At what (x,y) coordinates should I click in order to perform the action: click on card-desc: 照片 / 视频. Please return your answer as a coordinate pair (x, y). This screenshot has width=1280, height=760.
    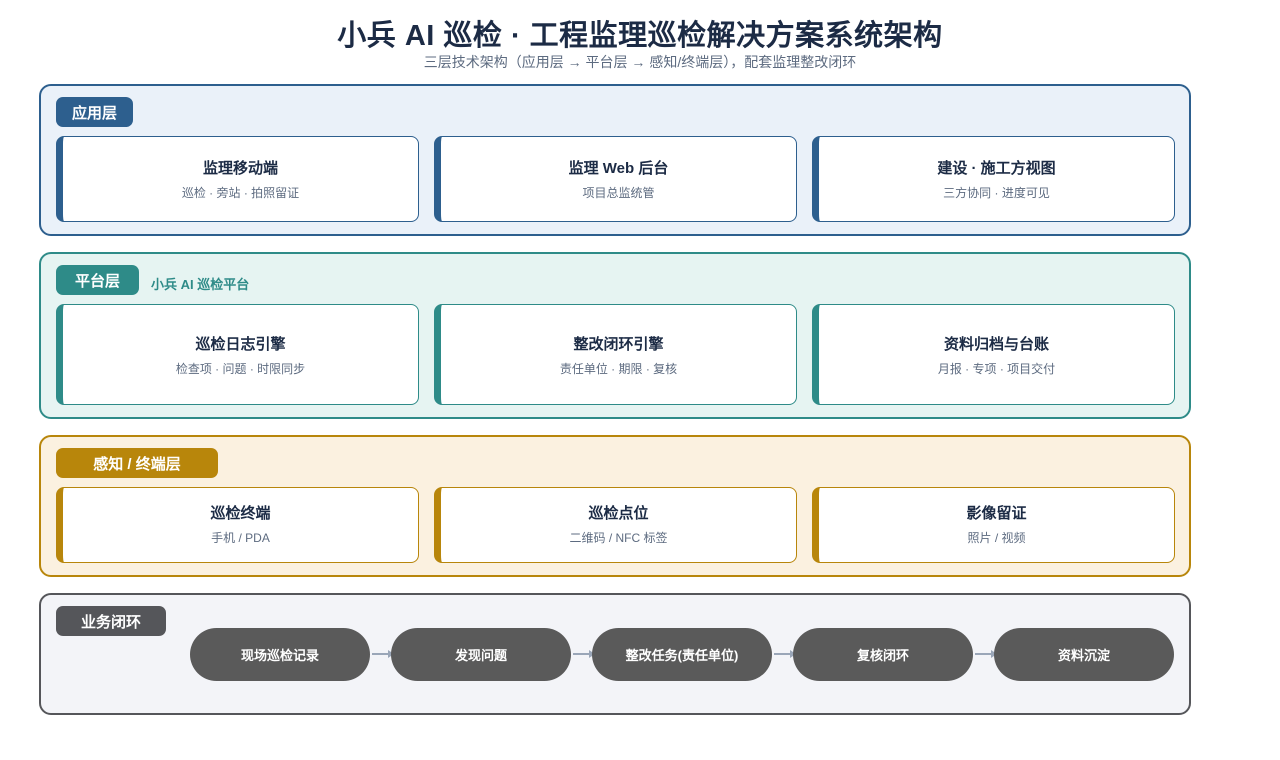
    Looking at the image, I should click on (996, 538).